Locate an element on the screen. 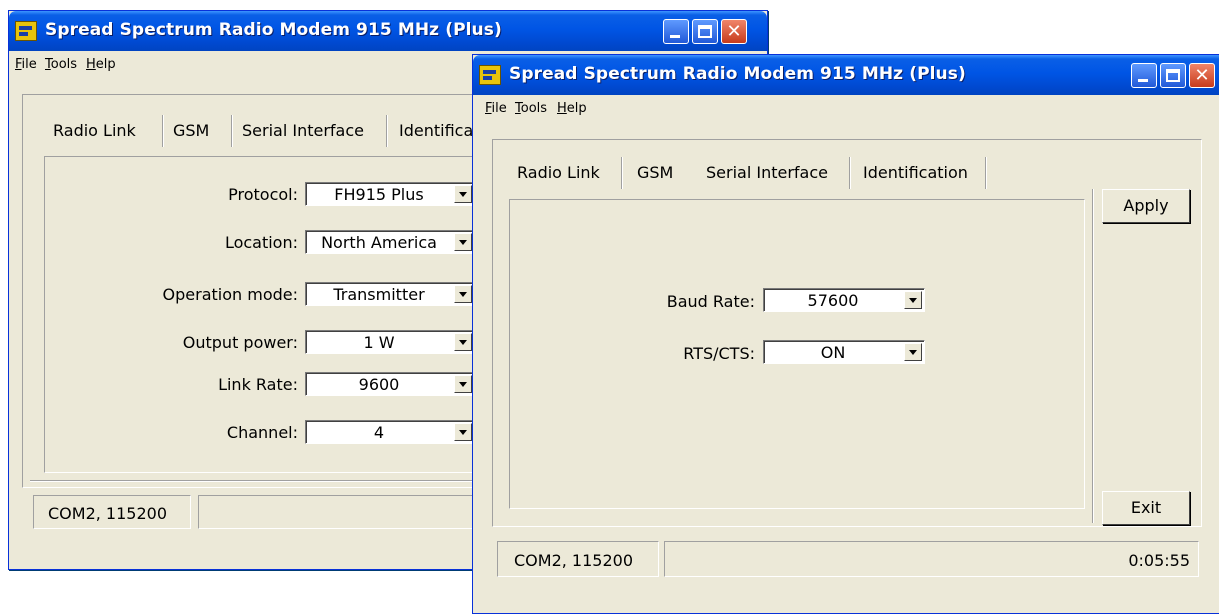 The image size is (1219, 614). location-value: North America is located at coordinates (379, 242).